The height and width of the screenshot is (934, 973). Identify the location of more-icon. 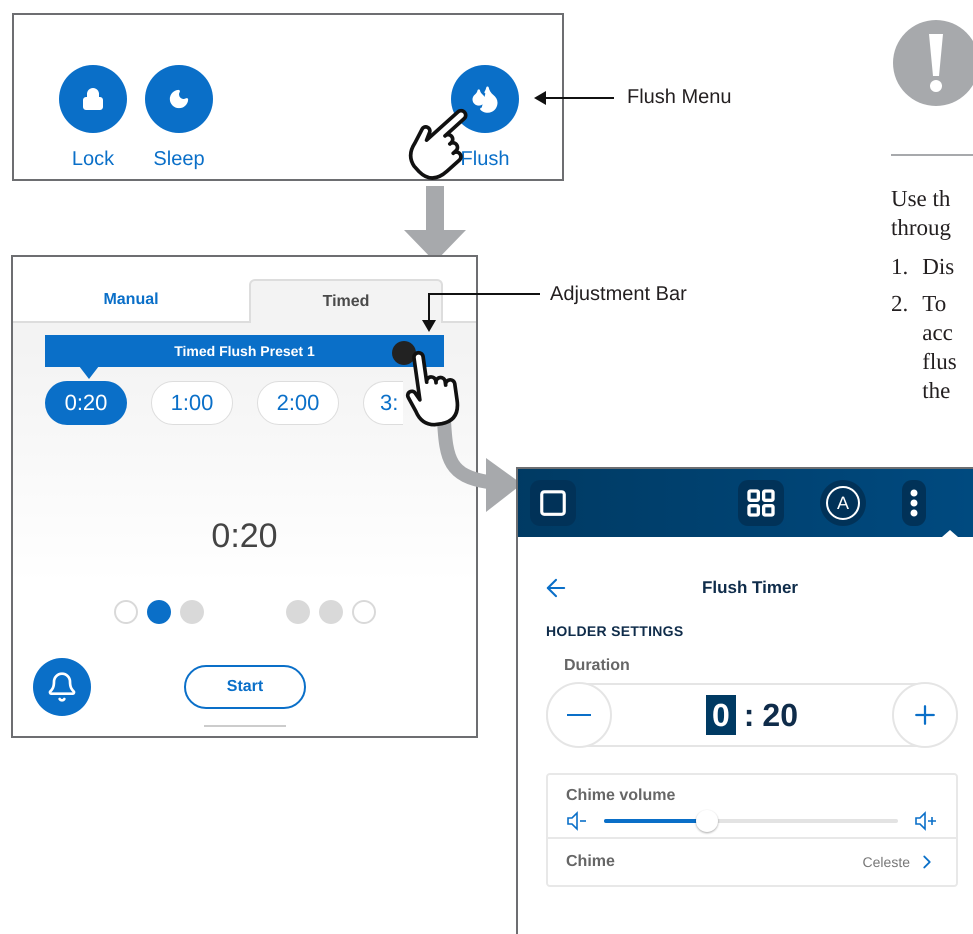
(914, 503).